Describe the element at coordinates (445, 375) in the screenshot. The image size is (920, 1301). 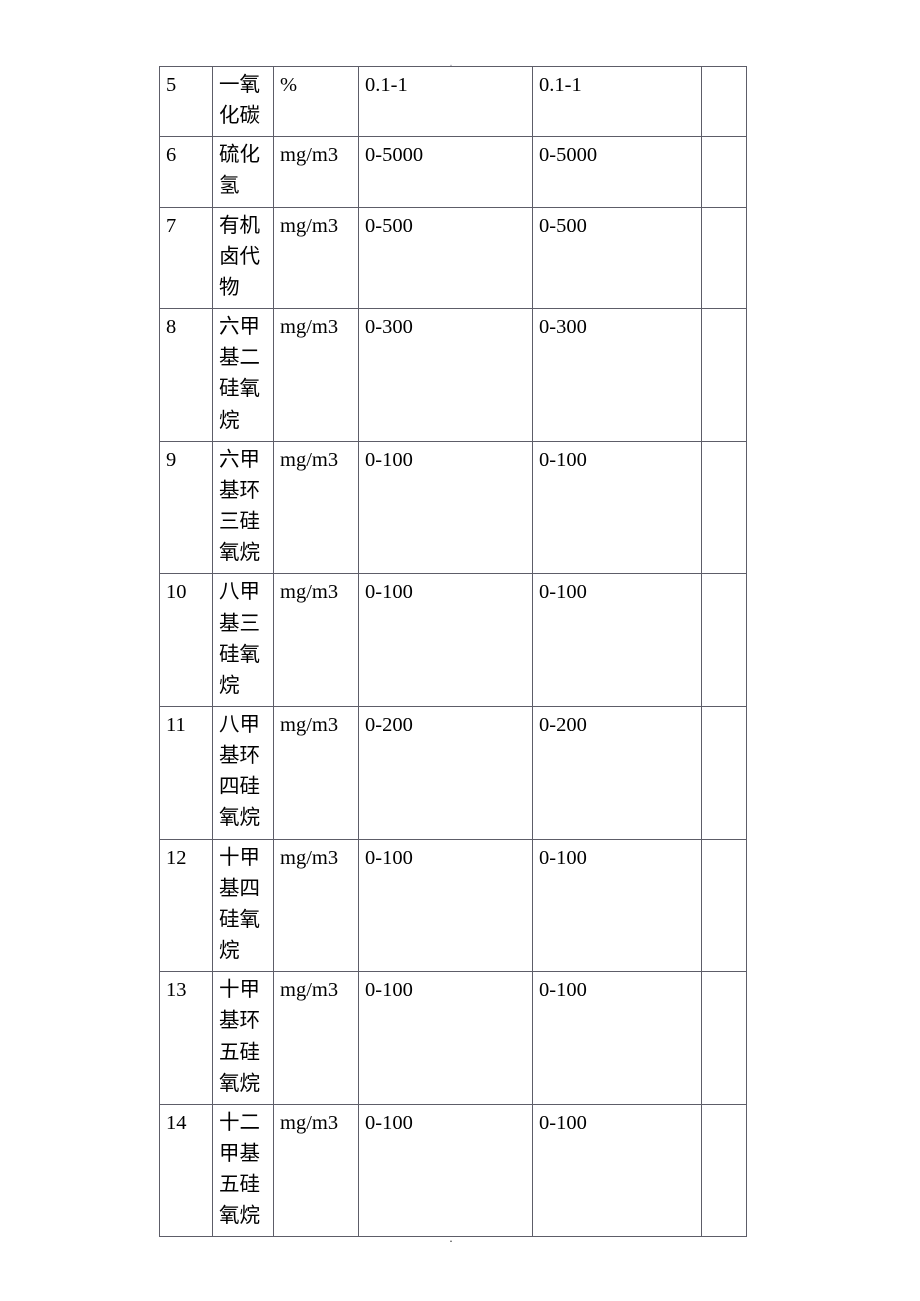
I see `cell-measuring-range: 0-300` at that location.